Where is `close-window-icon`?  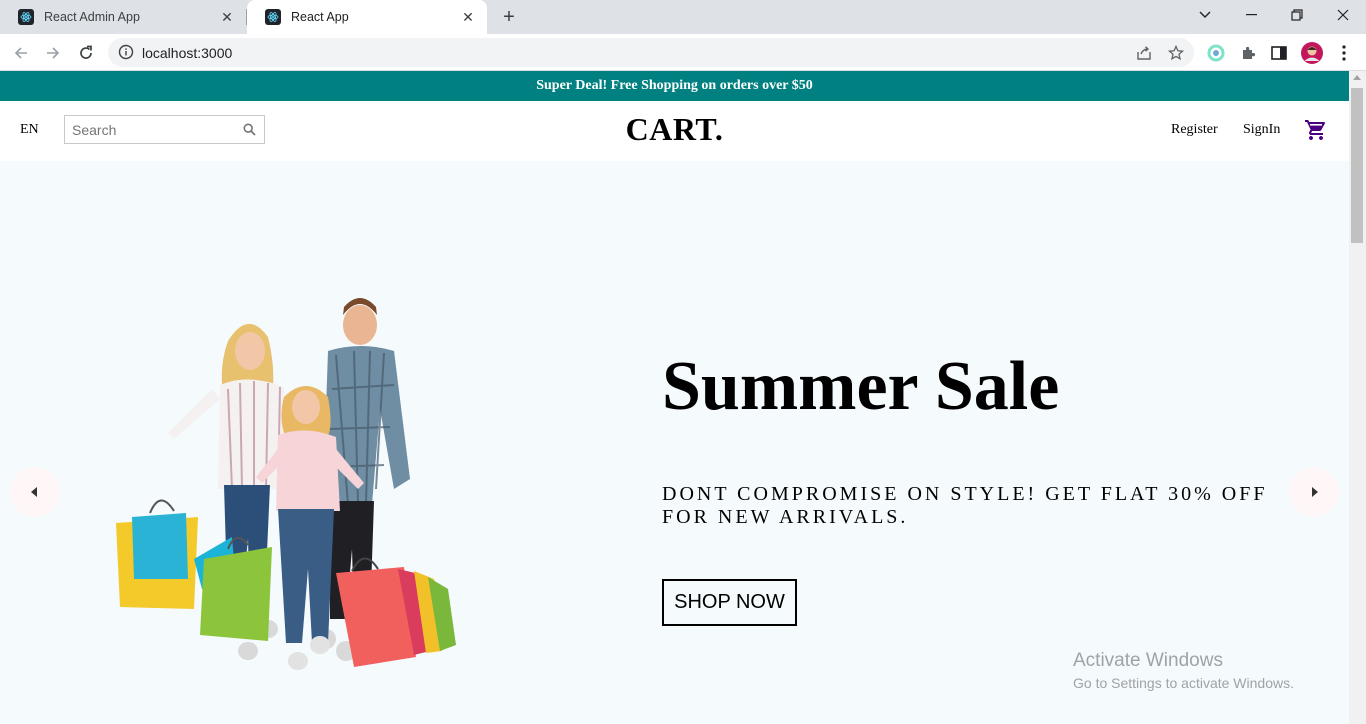 close-window-icon is located at coordinates (1343, 15).